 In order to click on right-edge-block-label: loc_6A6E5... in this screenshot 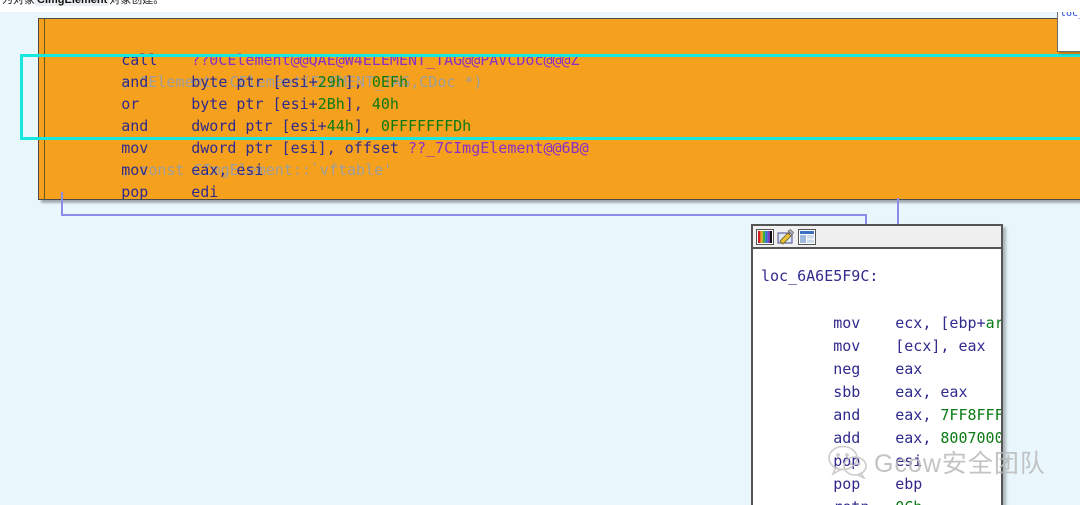, I will do `click(1070, 15)`.